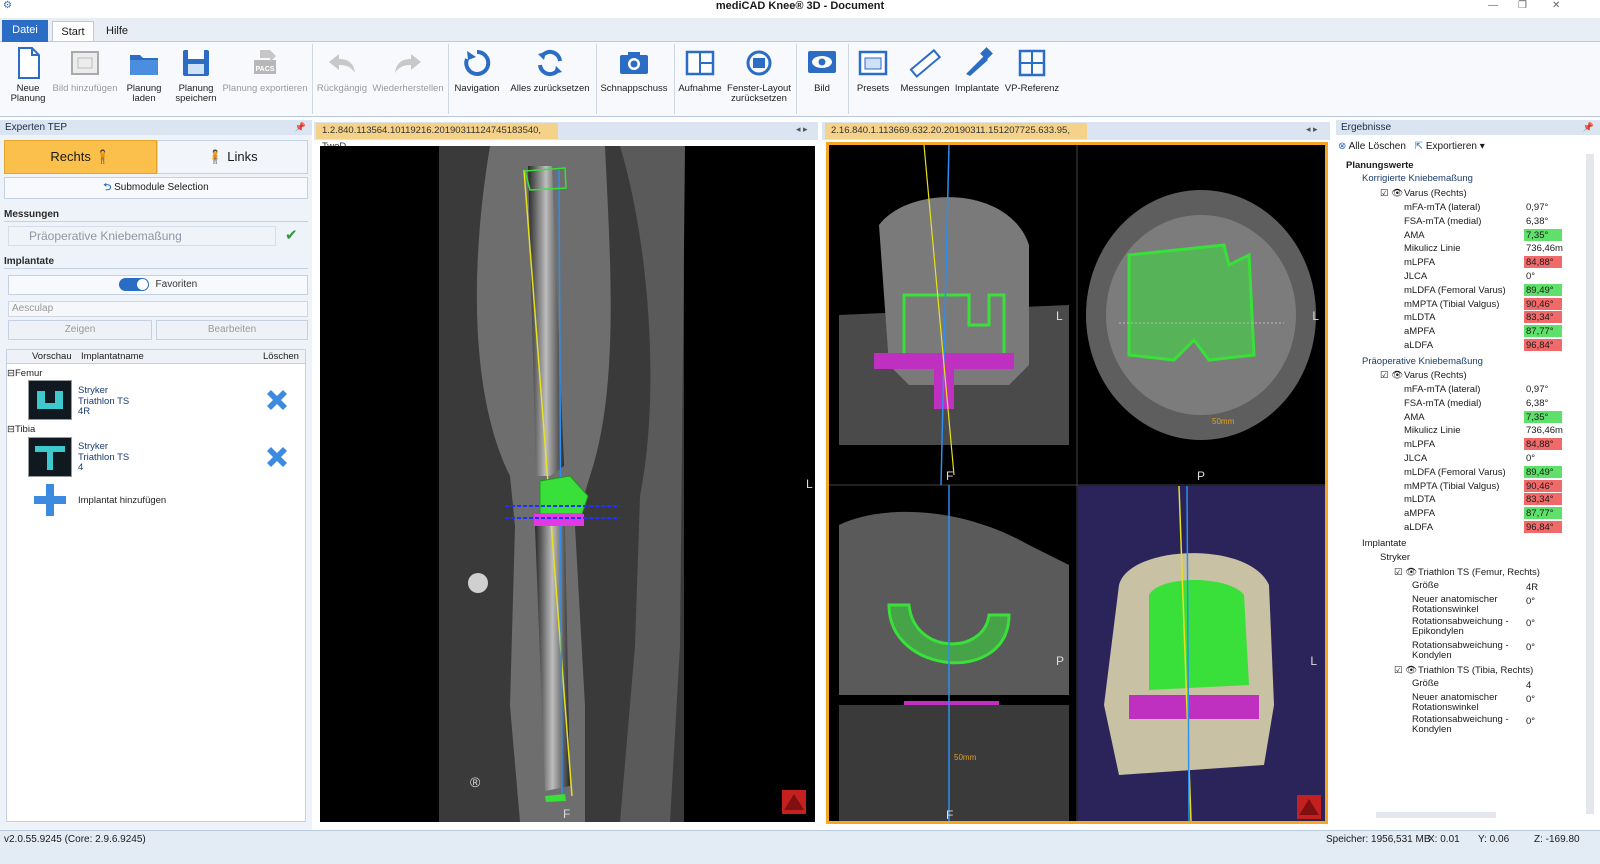 The height and width of the screenshot is (864, 1600). I want to click on measure-name: AMA, so click(1414, 235).